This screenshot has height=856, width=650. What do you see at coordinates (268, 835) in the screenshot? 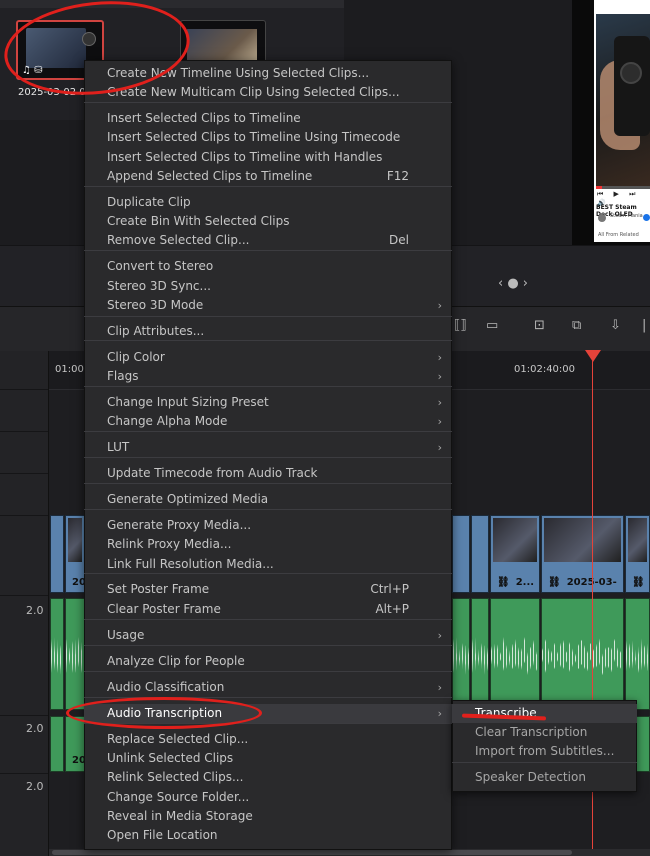
I see `menu-item-open-file-location: Open File Location` at bounding box center [268, 835].